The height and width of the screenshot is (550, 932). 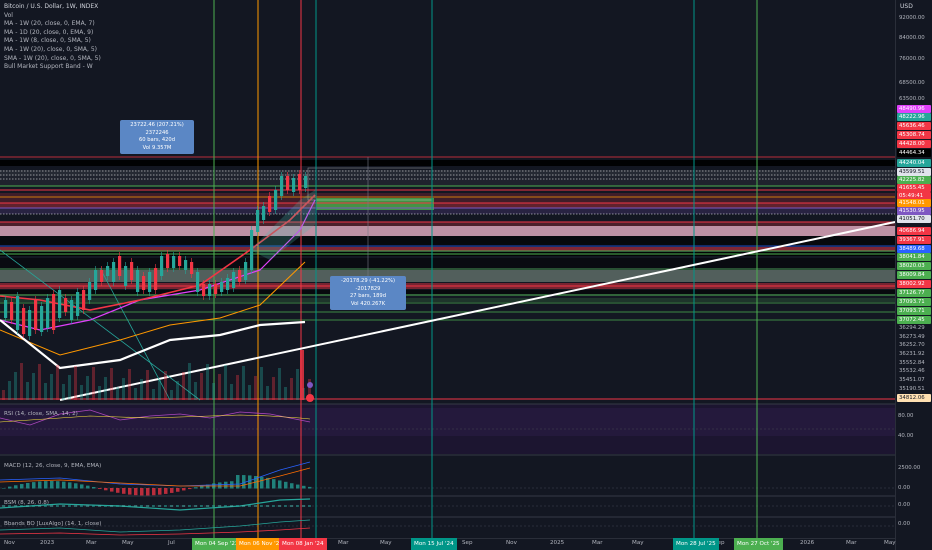 What do you see at coordinates (914, 163) in the screenshot?
I see `price-label: 44240.04` at bounding box center [914, 163].